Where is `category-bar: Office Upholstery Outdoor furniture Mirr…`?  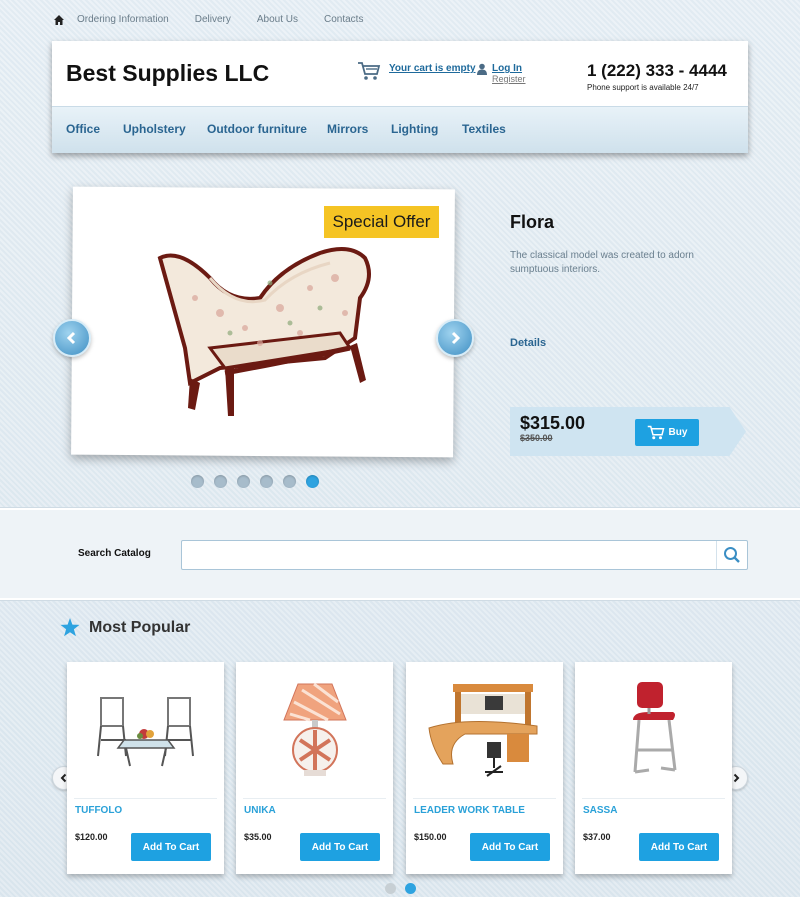
category-bar: Office Upholstery Outdoor furniture Mirr… is located at coordinates (400, 129).